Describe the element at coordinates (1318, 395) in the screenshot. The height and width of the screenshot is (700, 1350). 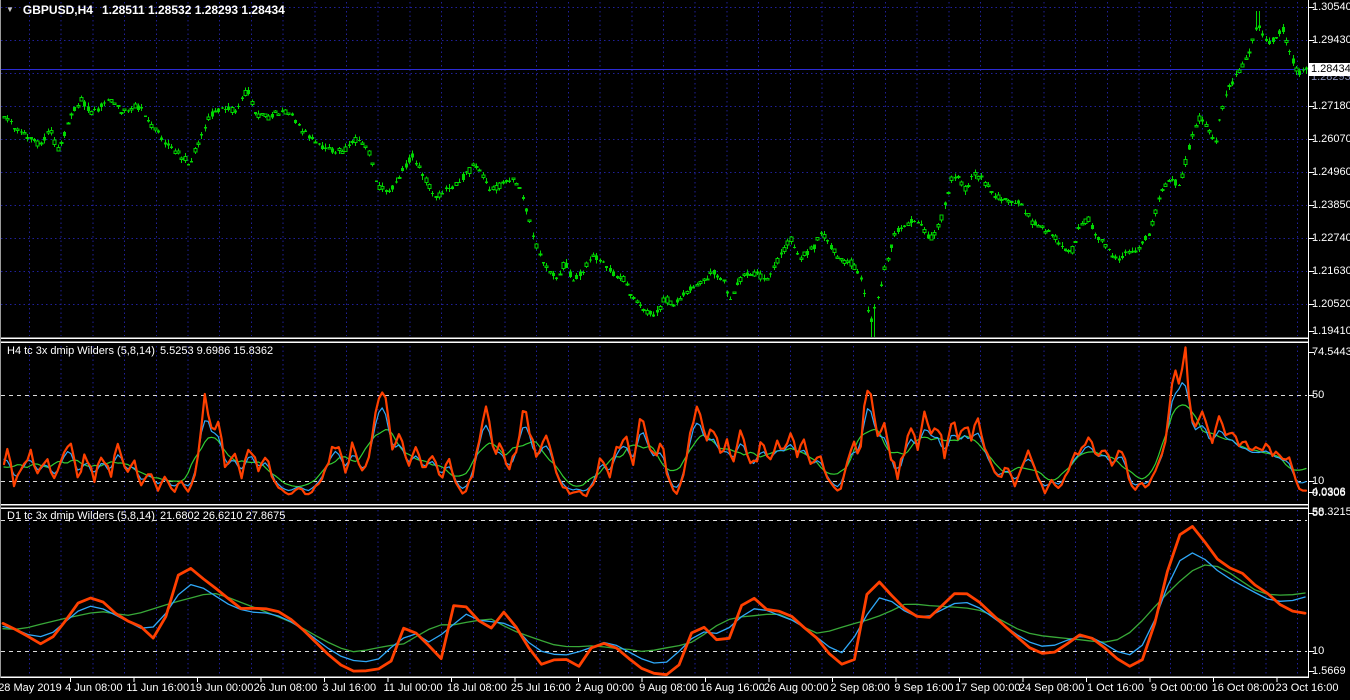
I see `indicator-axis-label: 50` at that location.